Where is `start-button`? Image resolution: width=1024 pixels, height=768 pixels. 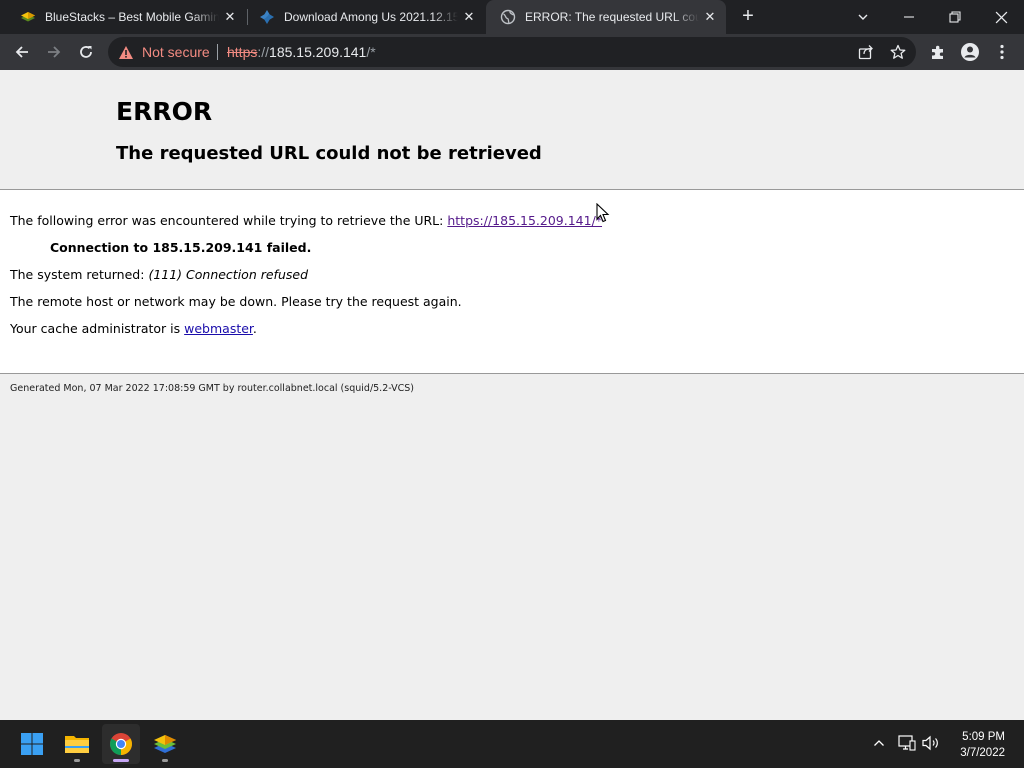 start-button is located at coordinates (32, 744).